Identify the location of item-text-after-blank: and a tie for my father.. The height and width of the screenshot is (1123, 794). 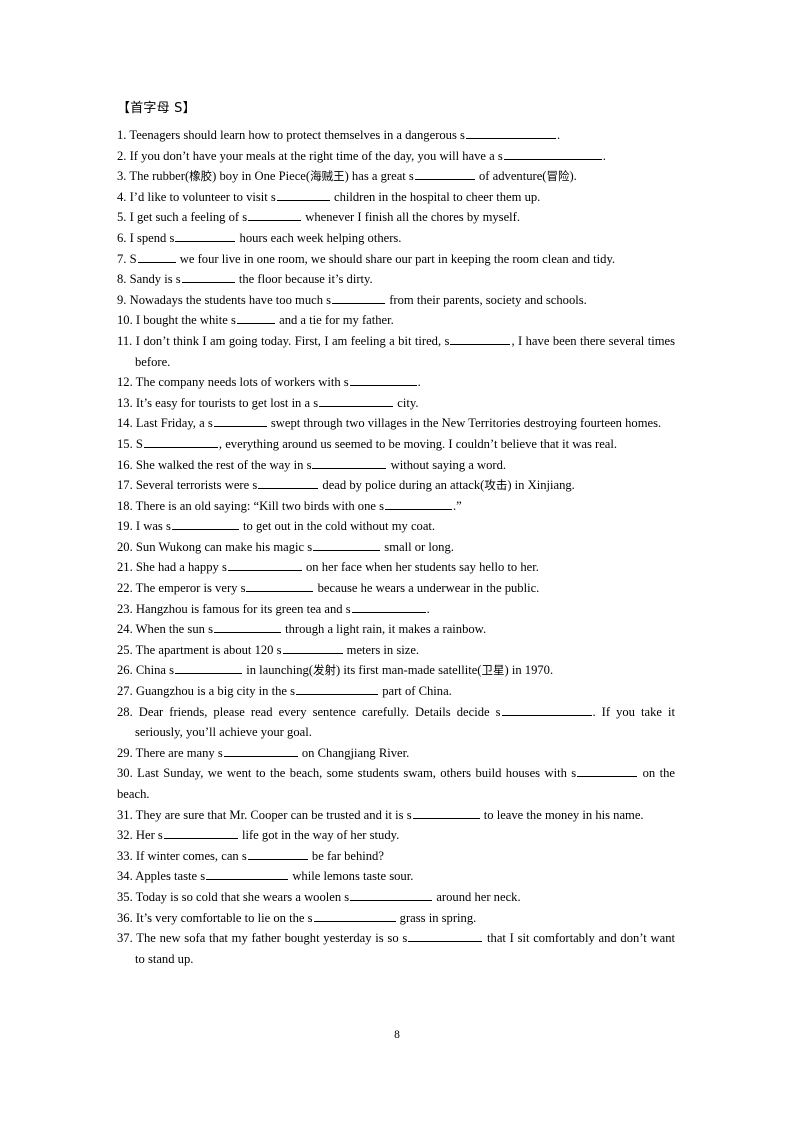
(334, 320).